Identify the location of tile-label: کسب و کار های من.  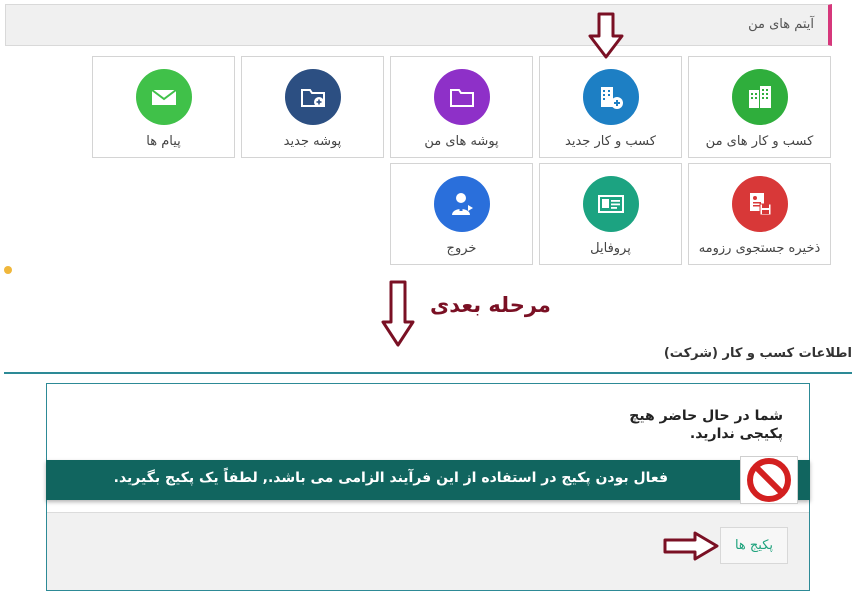
(759, 141).